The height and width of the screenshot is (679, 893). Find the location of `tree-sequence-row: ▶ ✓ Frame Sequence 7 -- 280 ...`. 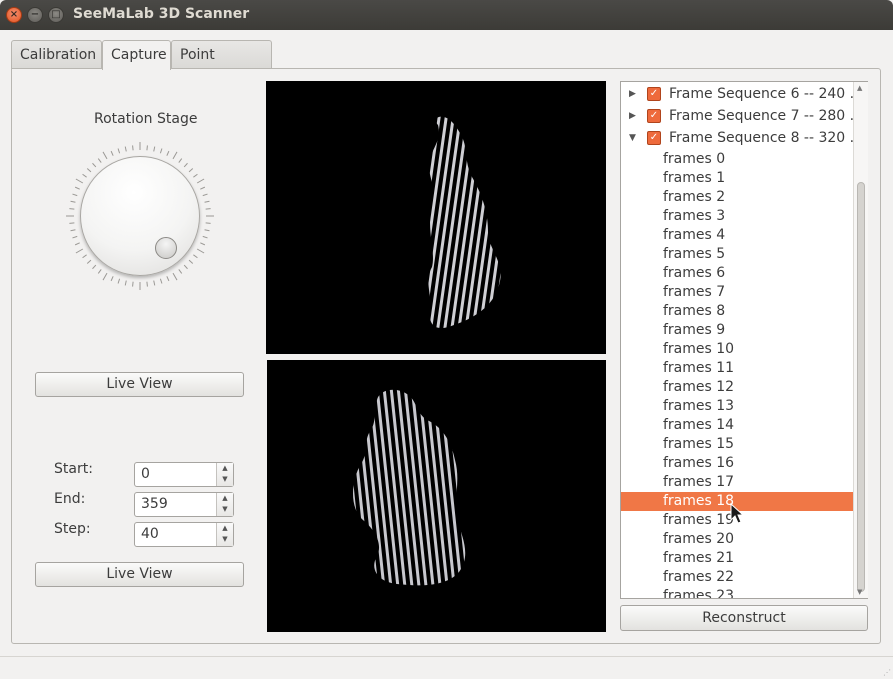

tree-sequence-row: ▶ ✓ Frame Sequence 7 -- 280 ... is located at coordinates (742, 116).